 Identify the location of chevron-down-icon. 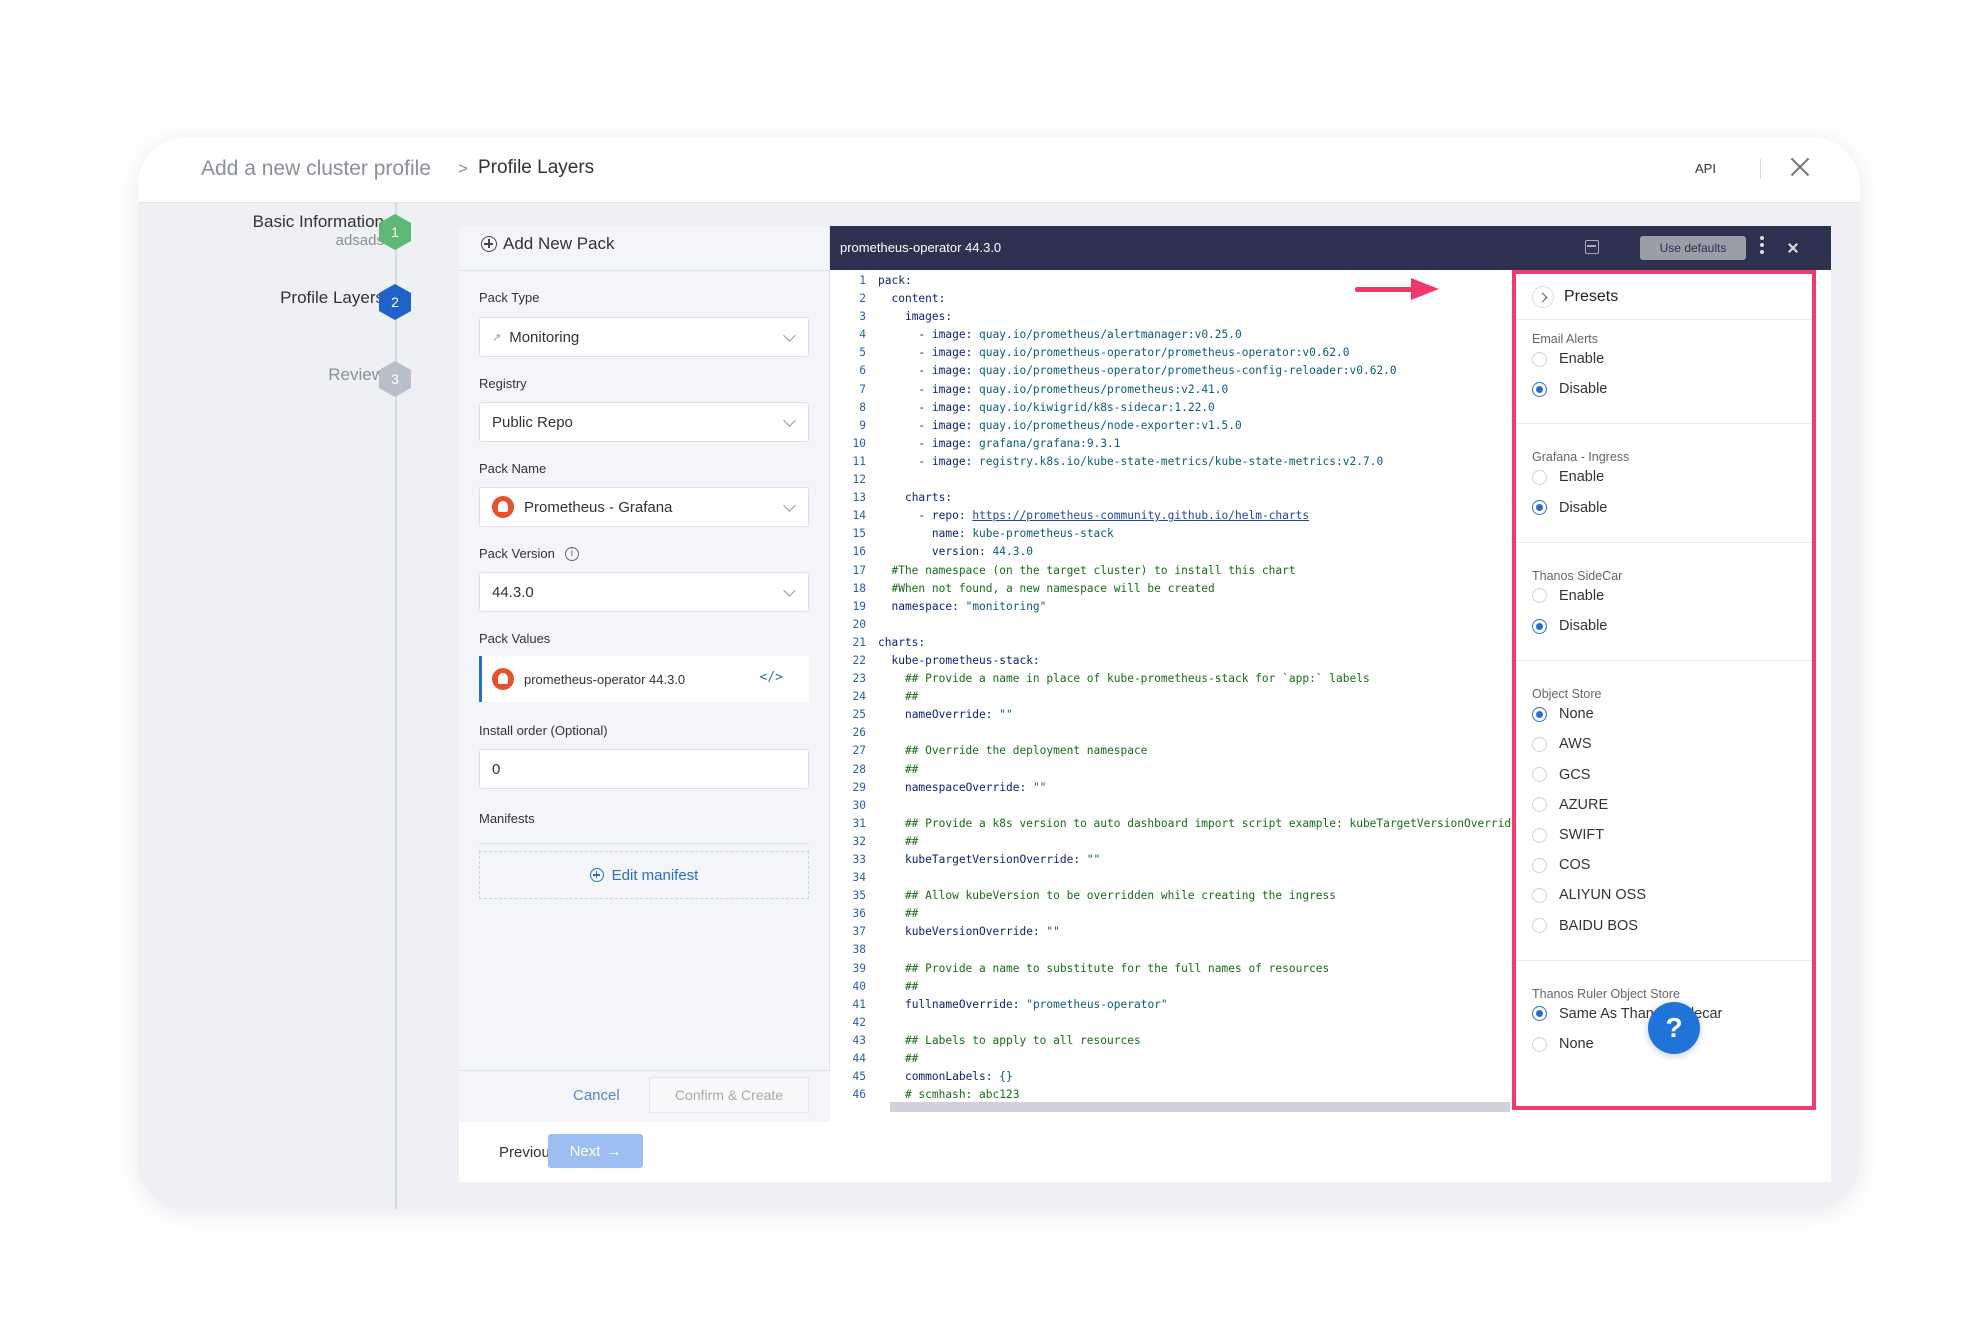
(789, 335).